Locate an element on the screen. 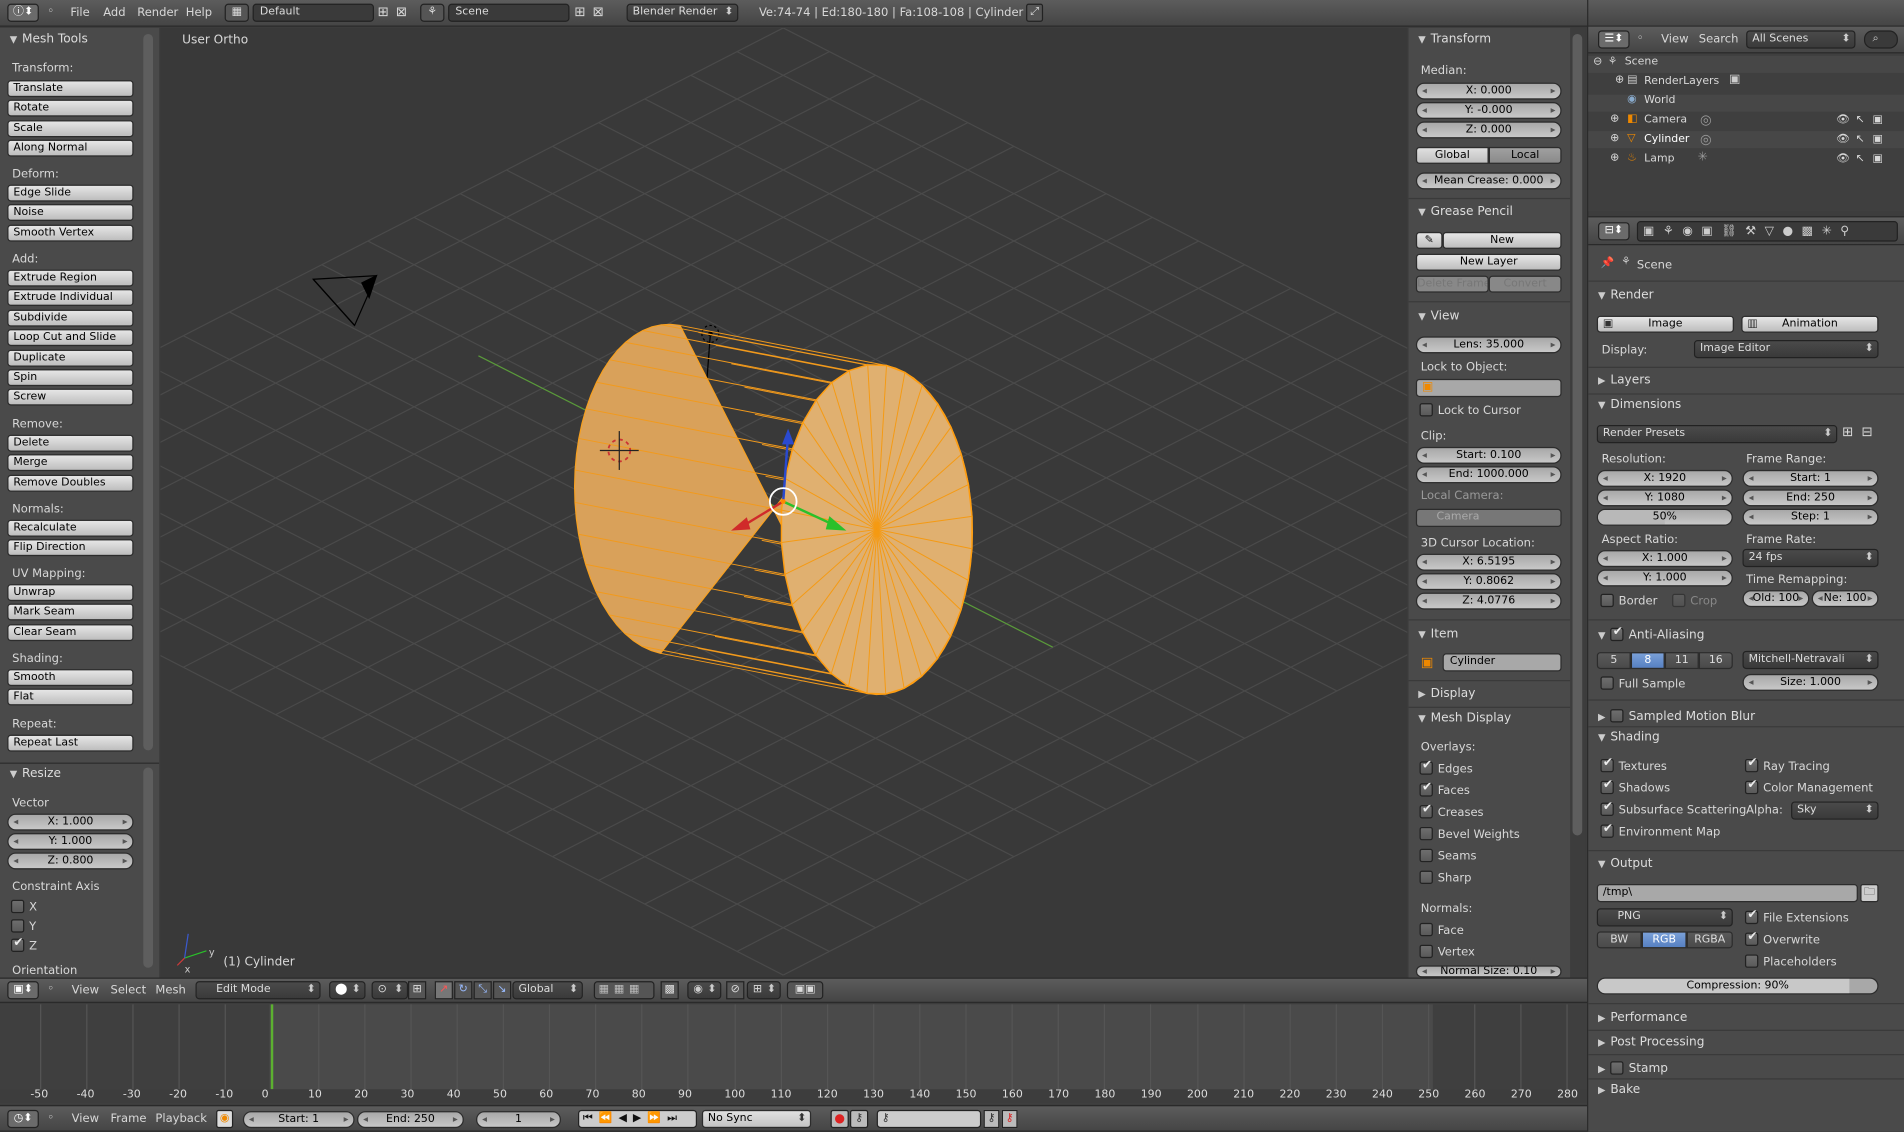  add-scene-icon: ⊞ is located at coordinates (579, 12).